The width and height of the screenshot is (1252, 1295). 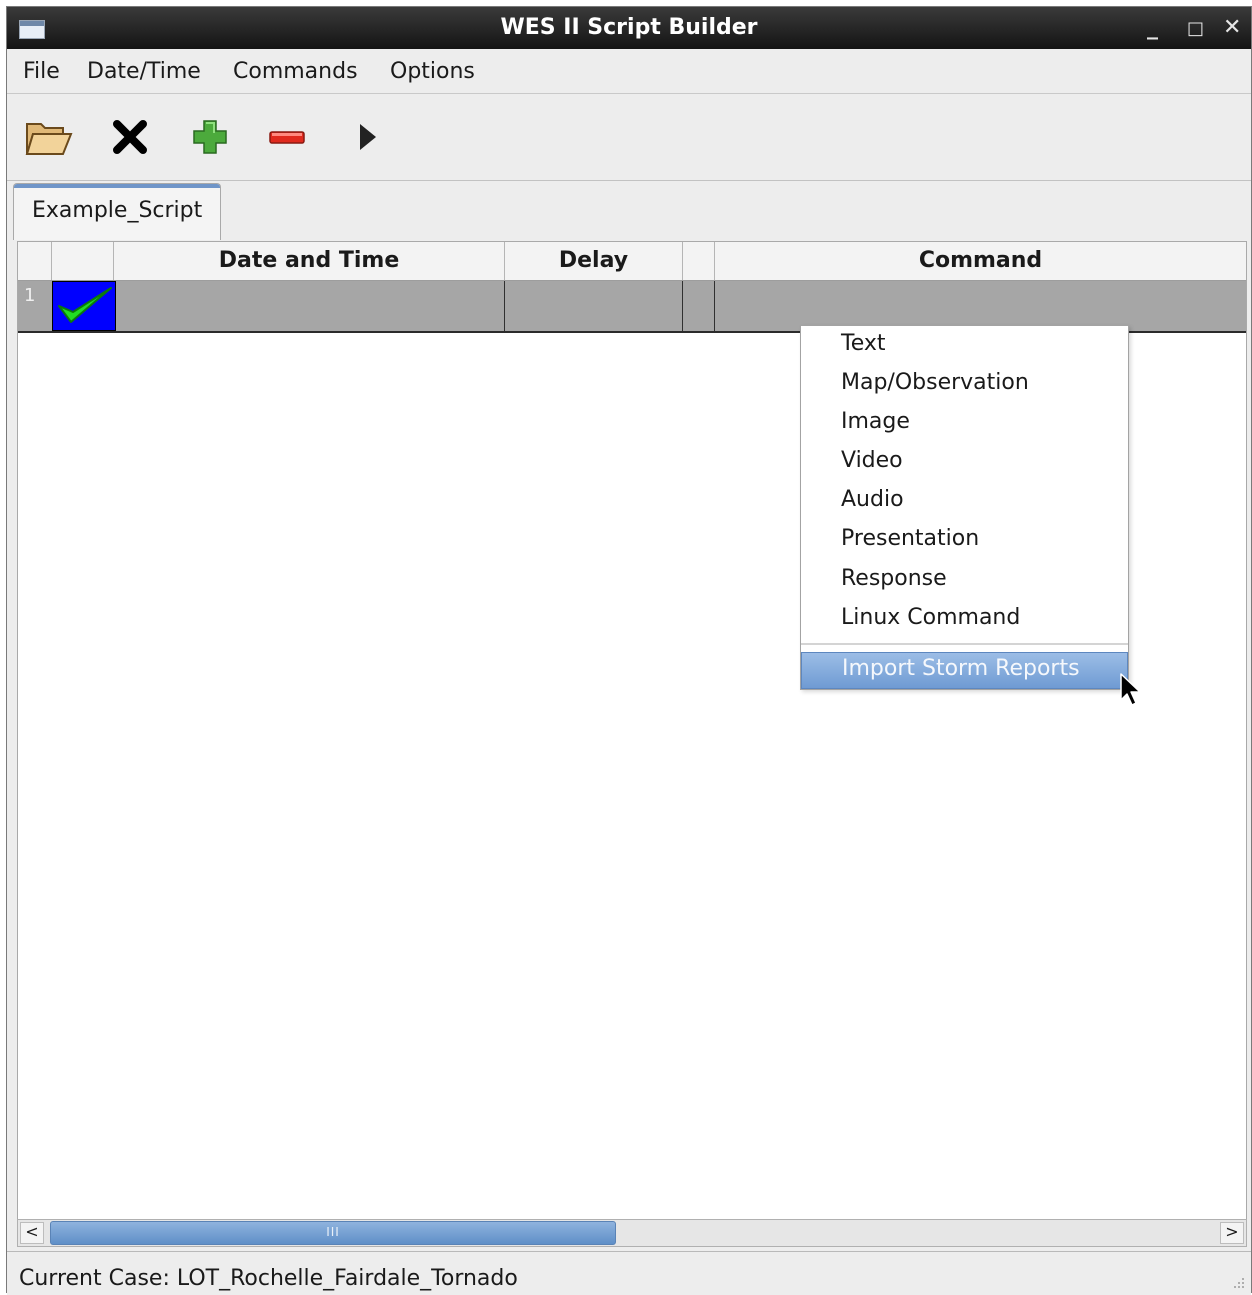 I want to click on remove-command-button, so click(x=288, y=137).